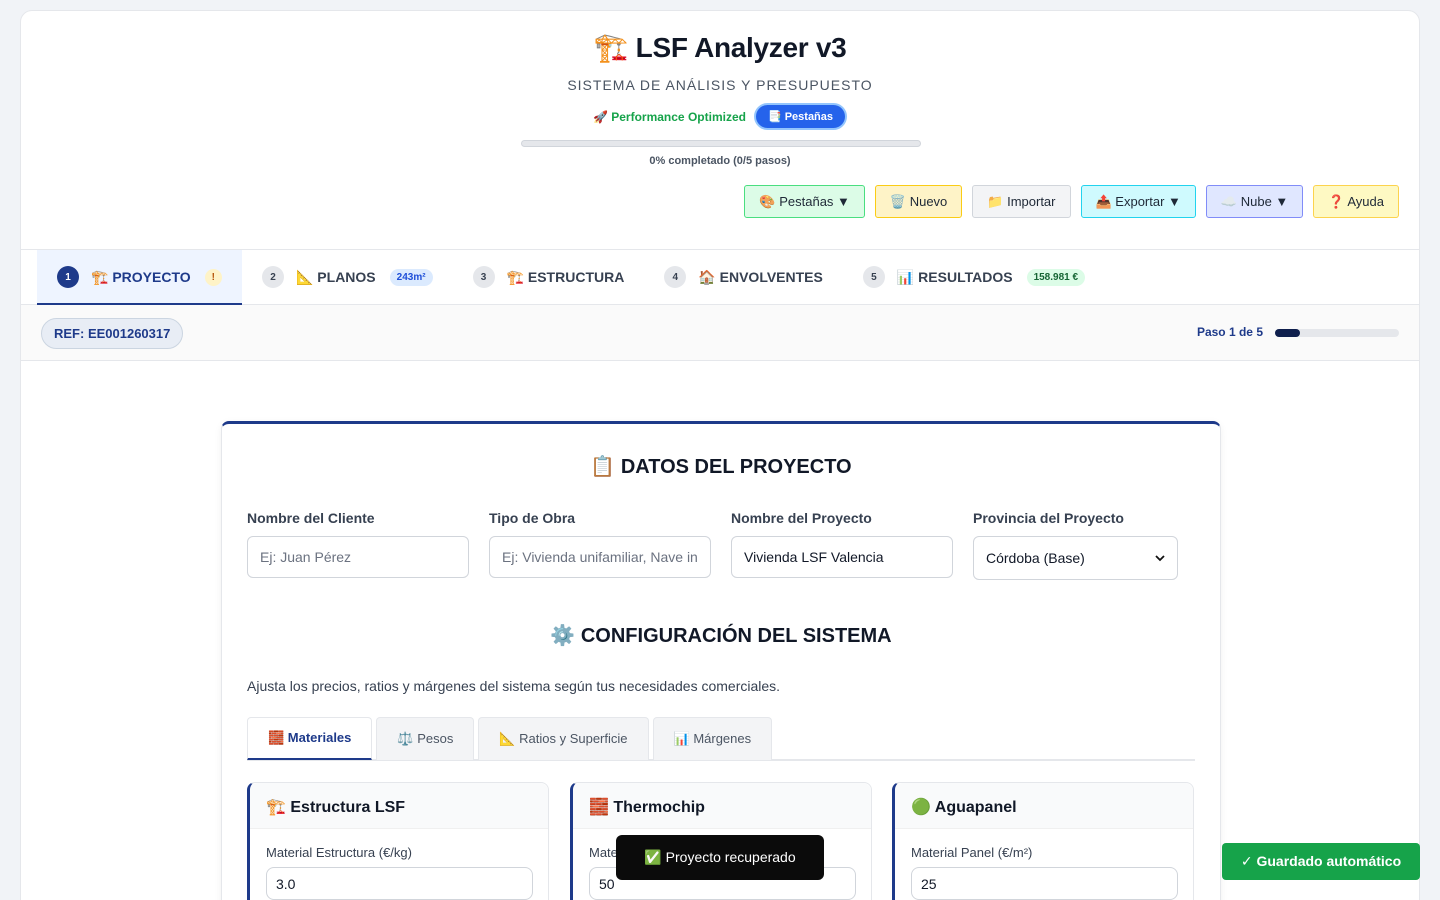 The image size is (1440, 900). I want to click on material-price-label: Material Panel (€/m²), so click(972, 852).